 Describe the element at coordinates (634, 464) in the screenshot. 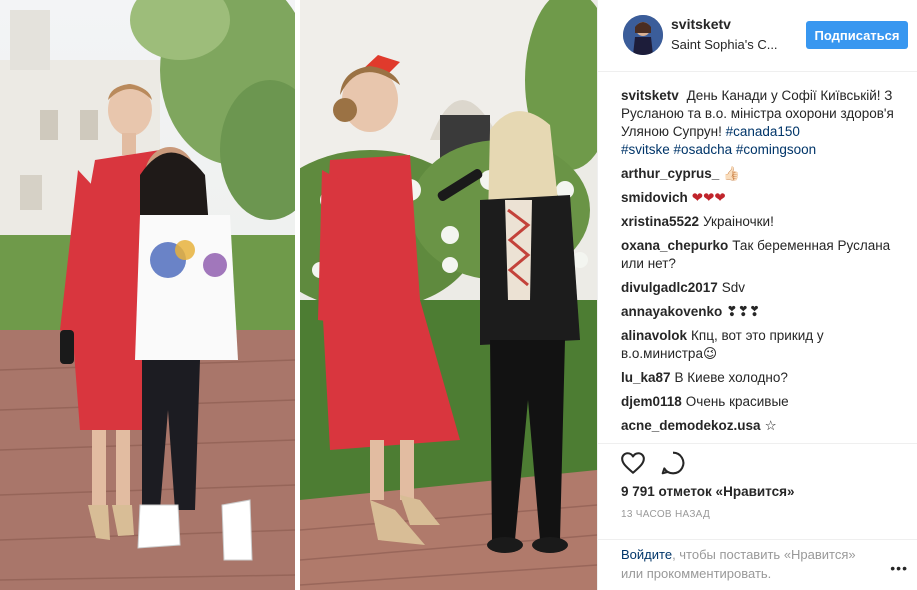

I see `heart-icon` at that location.